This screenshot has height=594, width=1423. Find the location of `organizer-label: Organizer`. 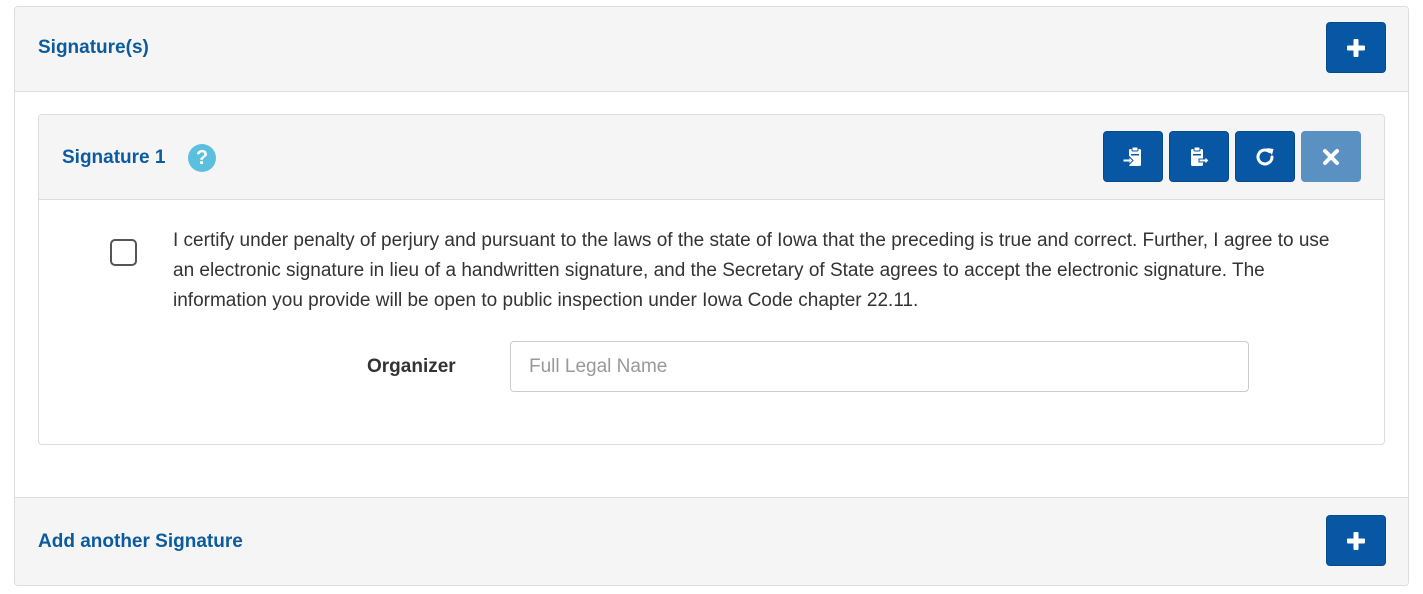

organizer-label: Organizer is located at coordinates (411, 366).